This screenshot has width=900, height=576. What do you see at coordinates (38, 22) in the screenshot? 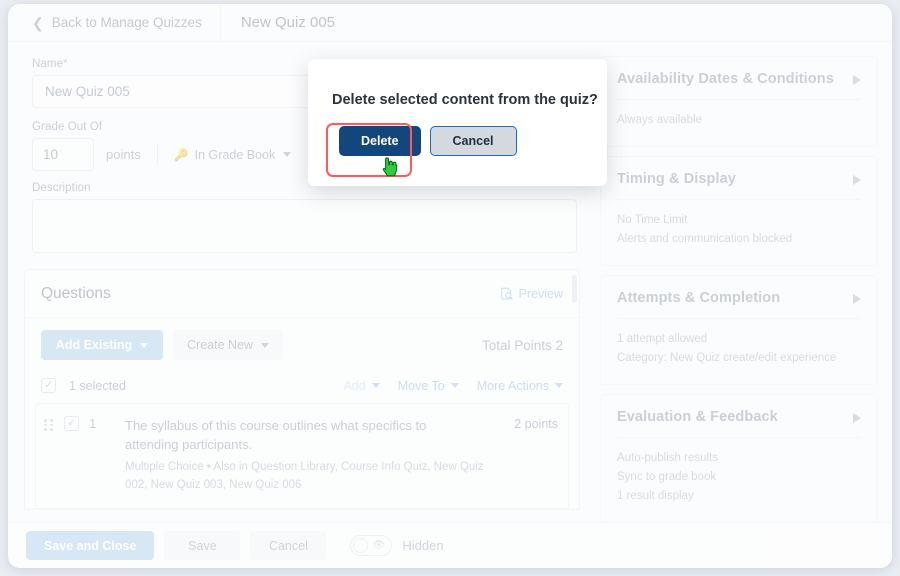
I see `chevron-left-icon: ❮` at bounding box center [38, 22].